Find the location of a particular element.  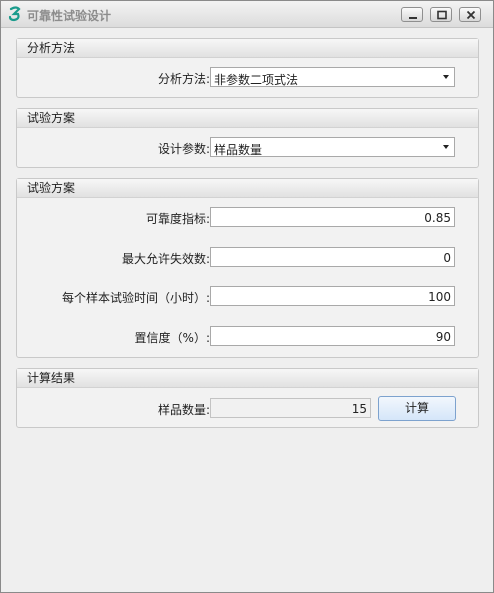

analysis-method-label: 分析方法: is located at coordinates (183, 79).